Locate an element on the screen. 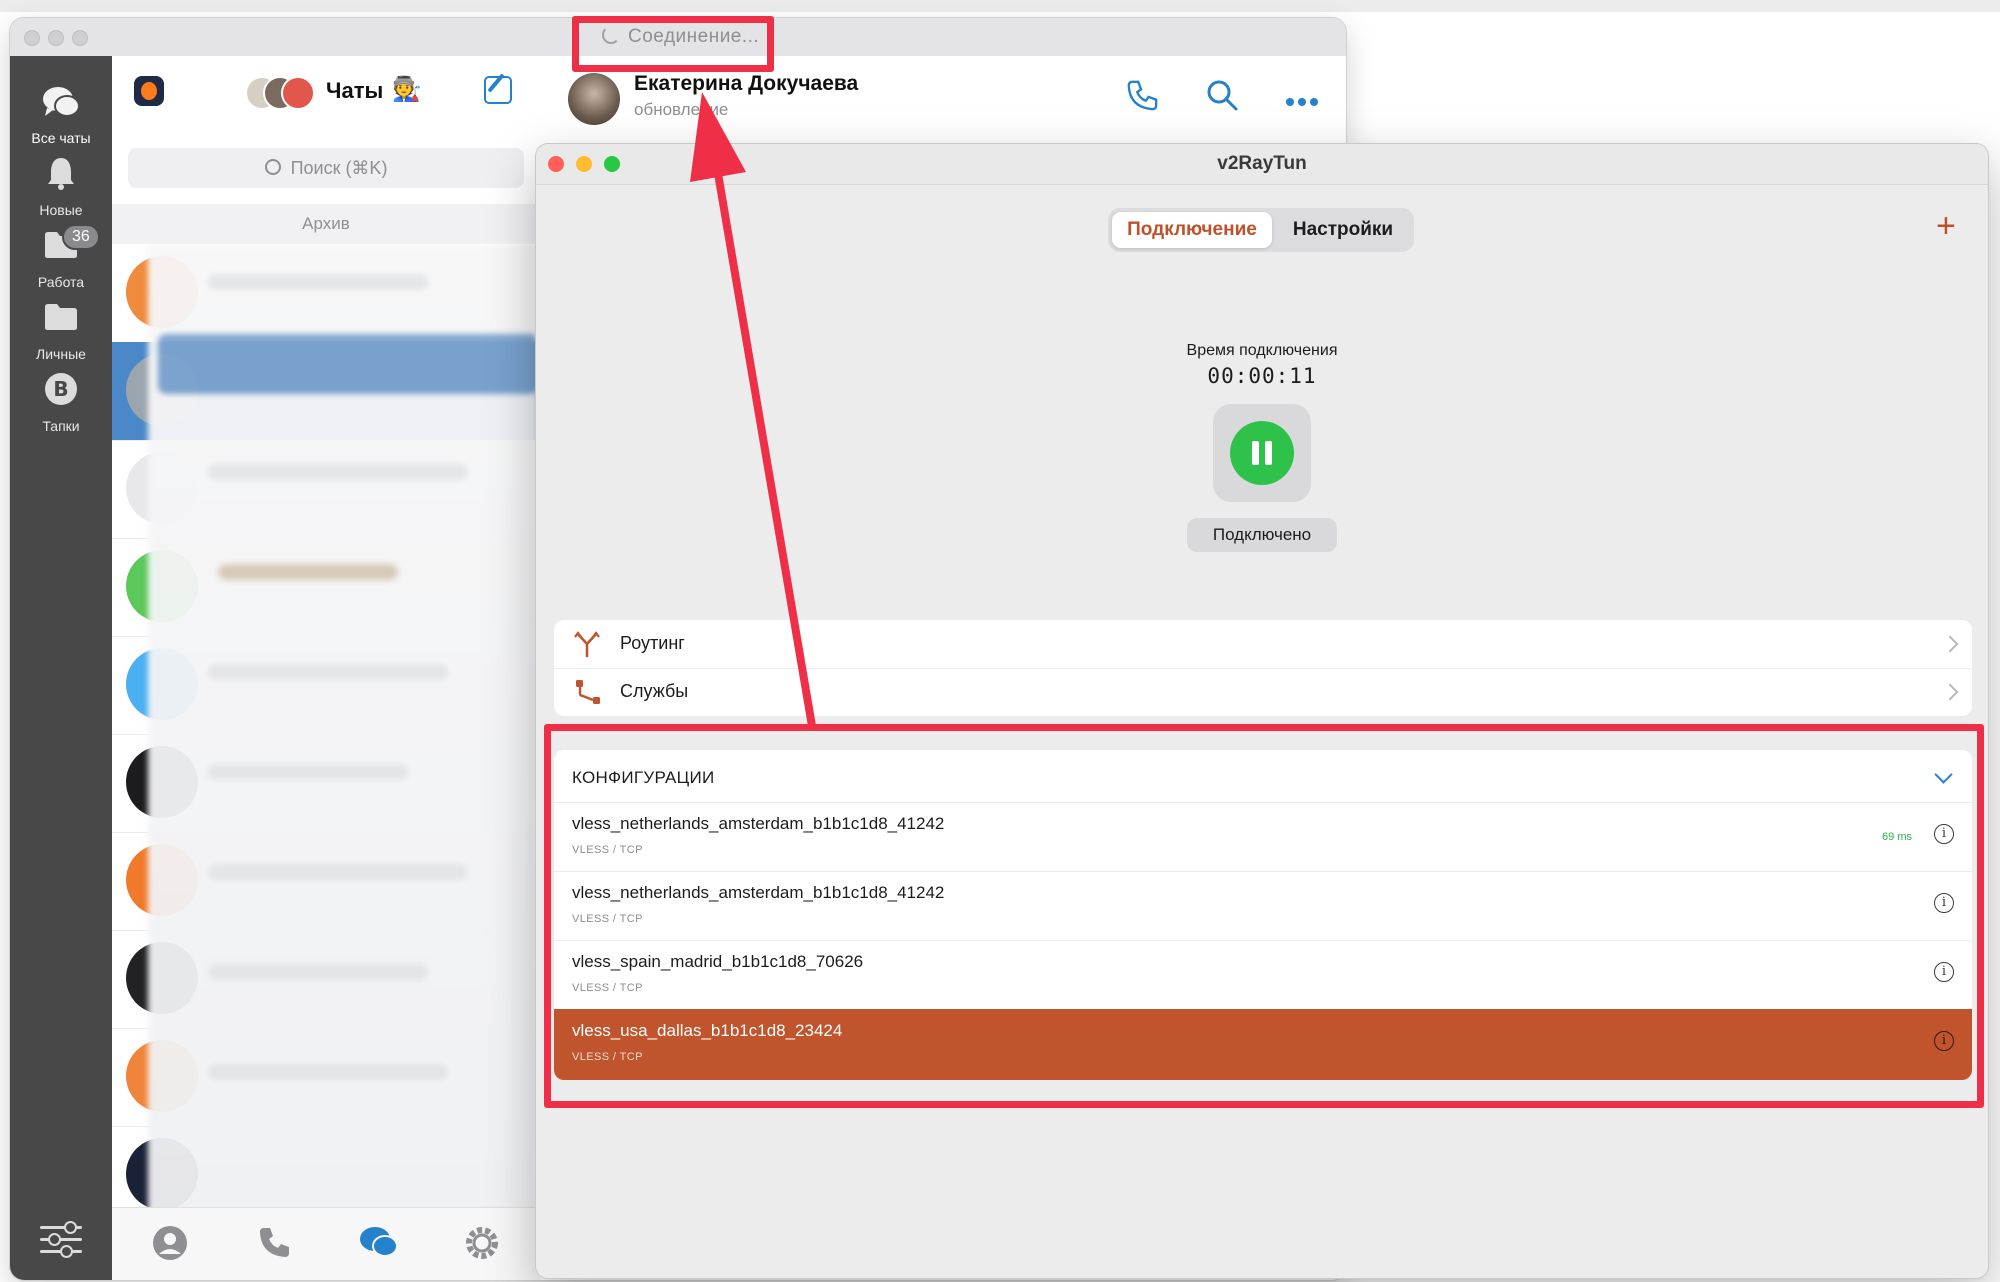  annotation-arrow is located at coordinates (753, 411).